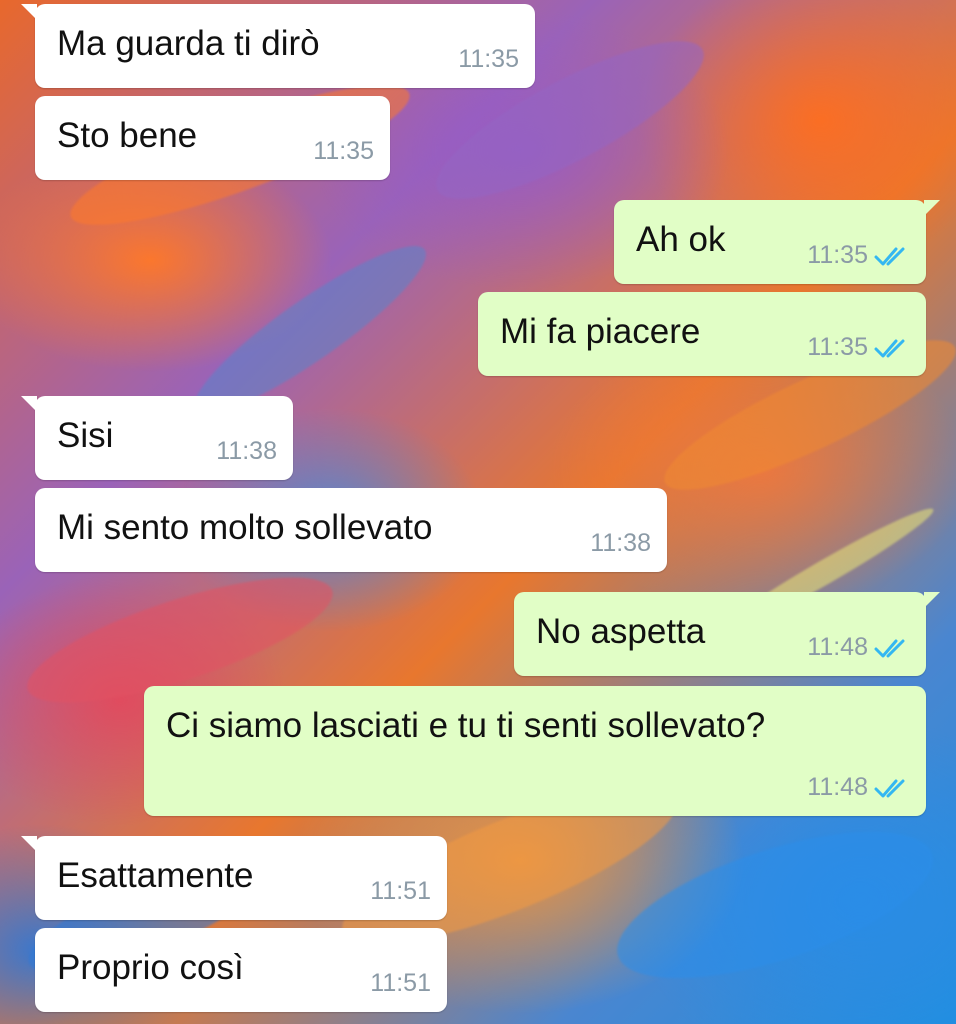 The width and height of the screenshot is (956, 1024). I want to click on message-bubble: Mi sento molto sollevato 11:38, so click(351, 530).